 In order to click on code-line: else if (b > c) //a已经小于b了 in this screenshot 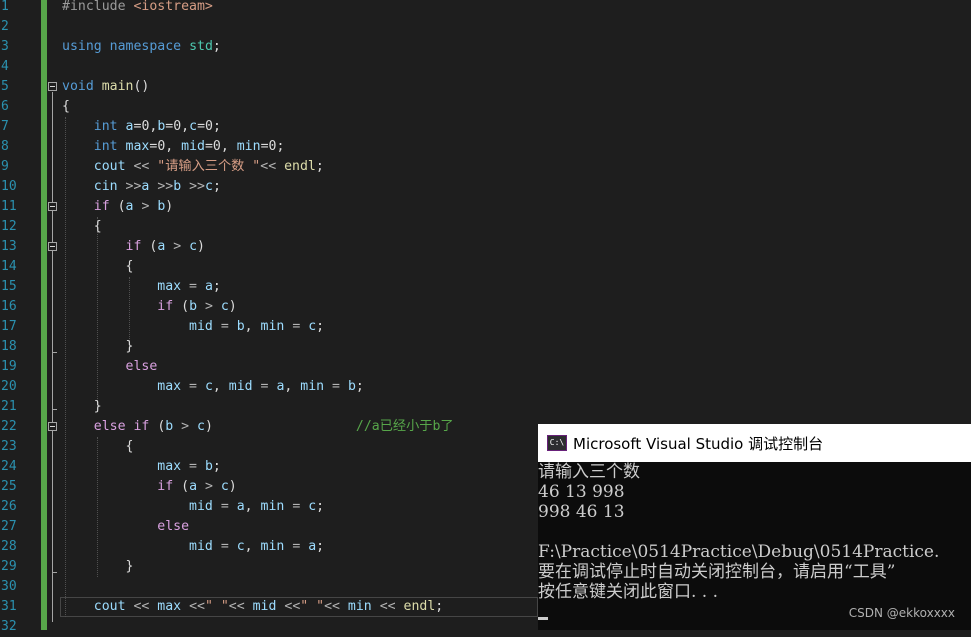, I will do `click(258, 427)`.